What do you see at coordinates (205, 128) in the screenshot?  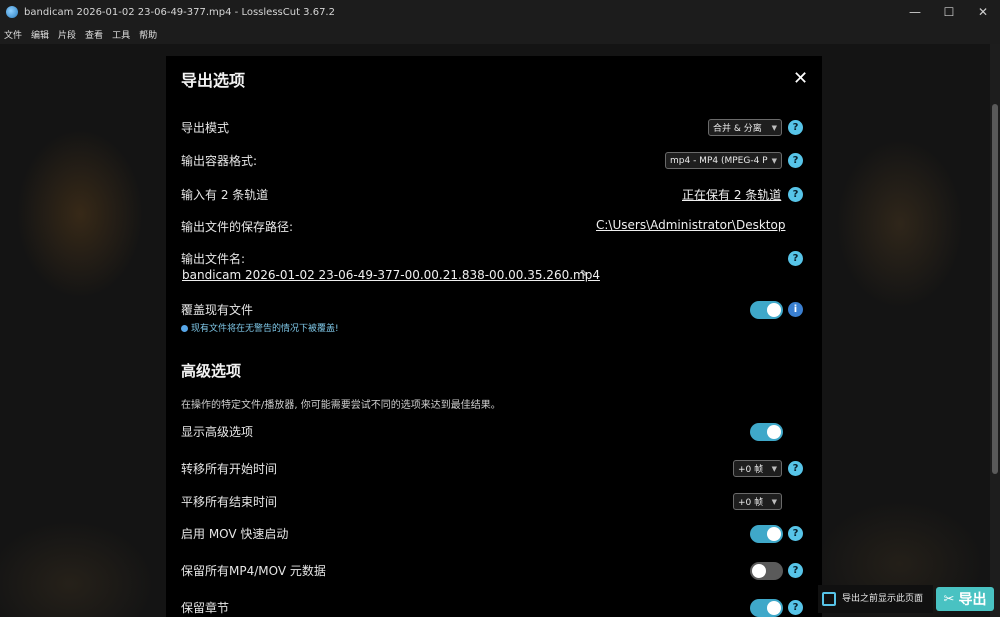 I see `export-mode-label: 导出模式` at bounding box center [205, 128].